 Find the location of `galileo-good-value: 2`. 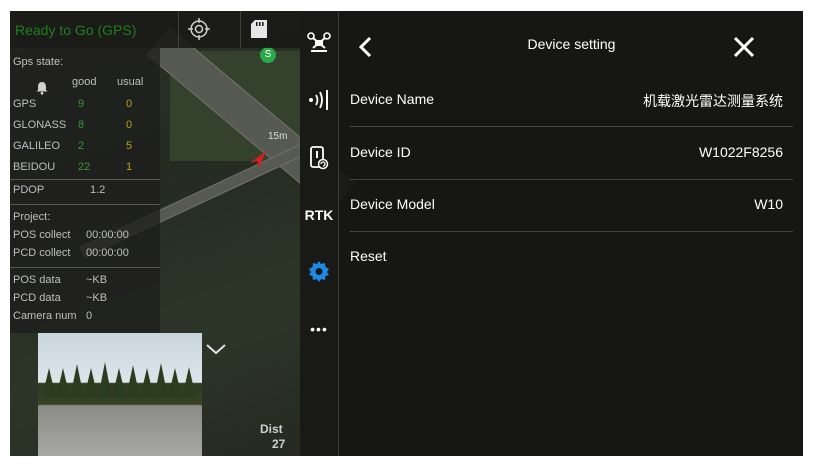

galileo-good-value: 2 is located at coordinates (81, 146).